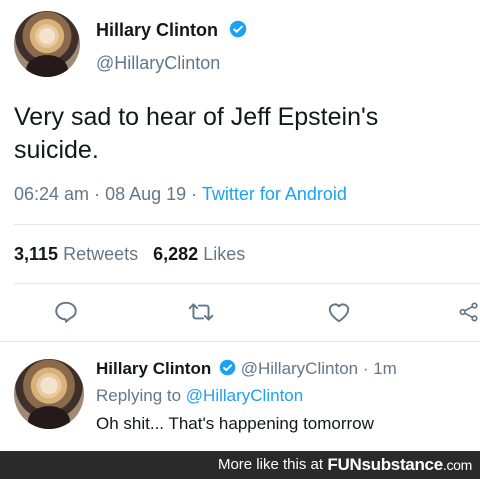 The height and width of the screenshot is (479, 480). I want to click on author-avatar, so click(47, 44).